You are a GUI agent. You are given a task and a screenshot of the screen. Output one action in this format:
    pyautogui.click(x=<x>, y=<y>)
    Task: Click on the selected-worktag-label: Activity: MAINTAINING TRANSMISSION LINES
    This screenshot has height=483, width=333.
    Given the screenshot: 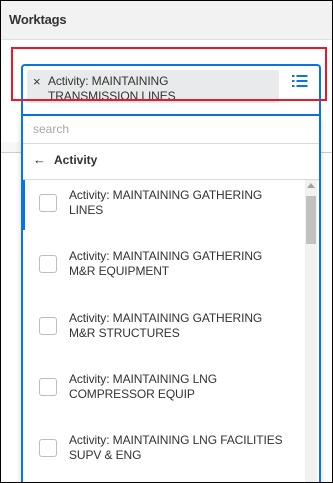 What is the action you would take?
    pyautogui.click(x=112, y=88)
    